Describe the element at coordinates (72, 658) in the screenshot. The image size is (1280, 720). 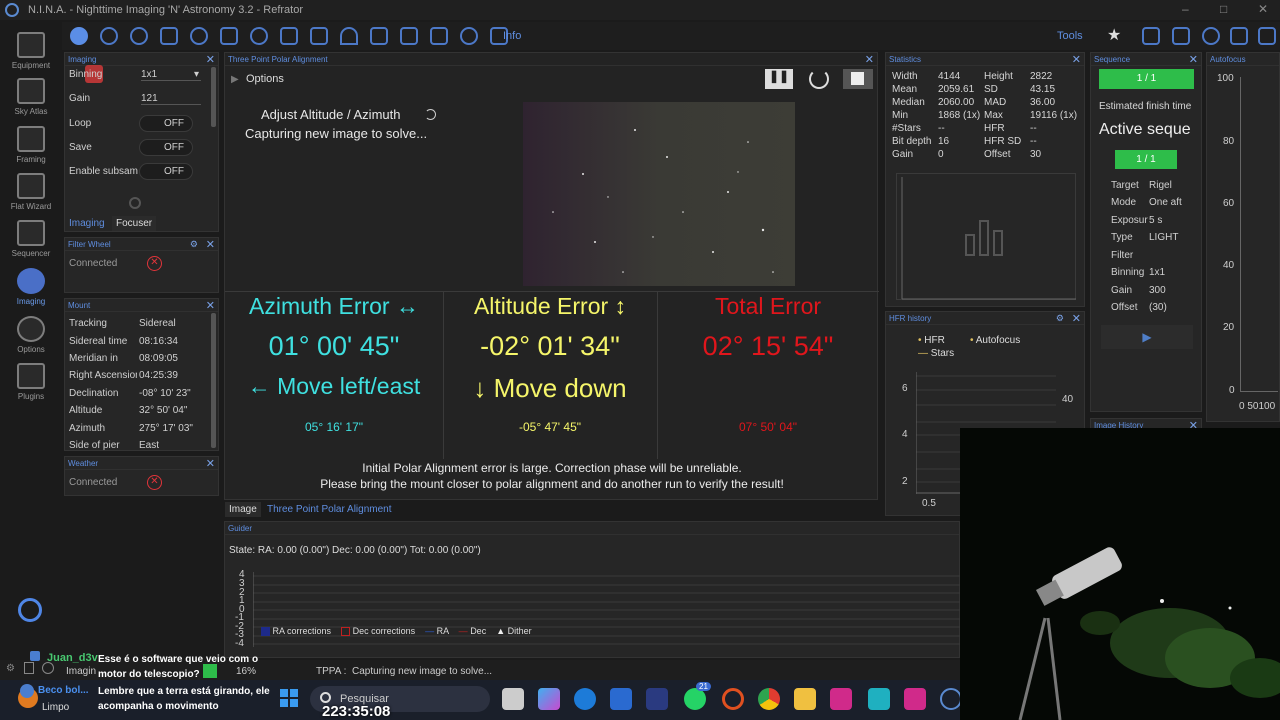
I see `chat-user: Juan_d3v` at that location.